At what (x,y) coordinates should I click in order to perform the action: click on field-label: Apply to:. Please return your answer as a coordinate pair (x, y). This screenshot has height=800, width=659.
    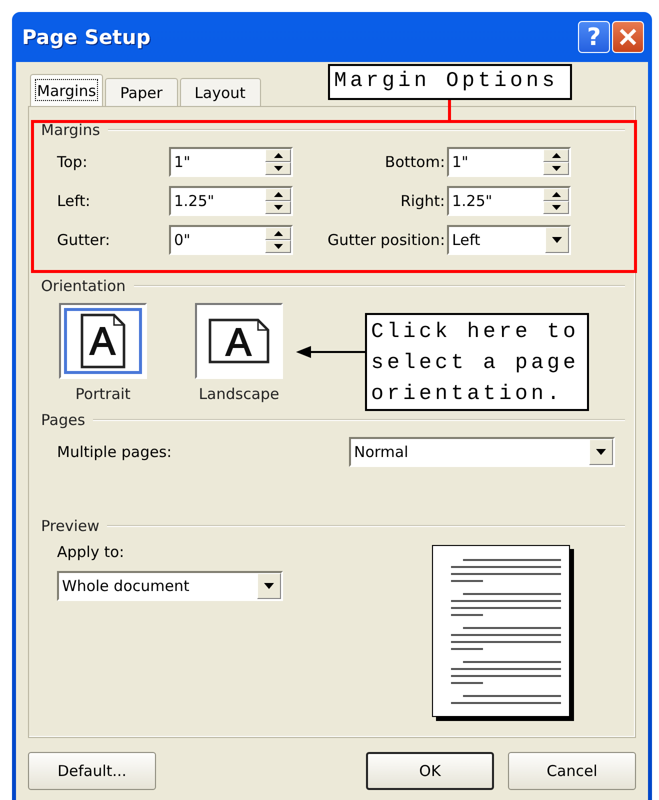
    Looking at the image, I should click on (91, 552).